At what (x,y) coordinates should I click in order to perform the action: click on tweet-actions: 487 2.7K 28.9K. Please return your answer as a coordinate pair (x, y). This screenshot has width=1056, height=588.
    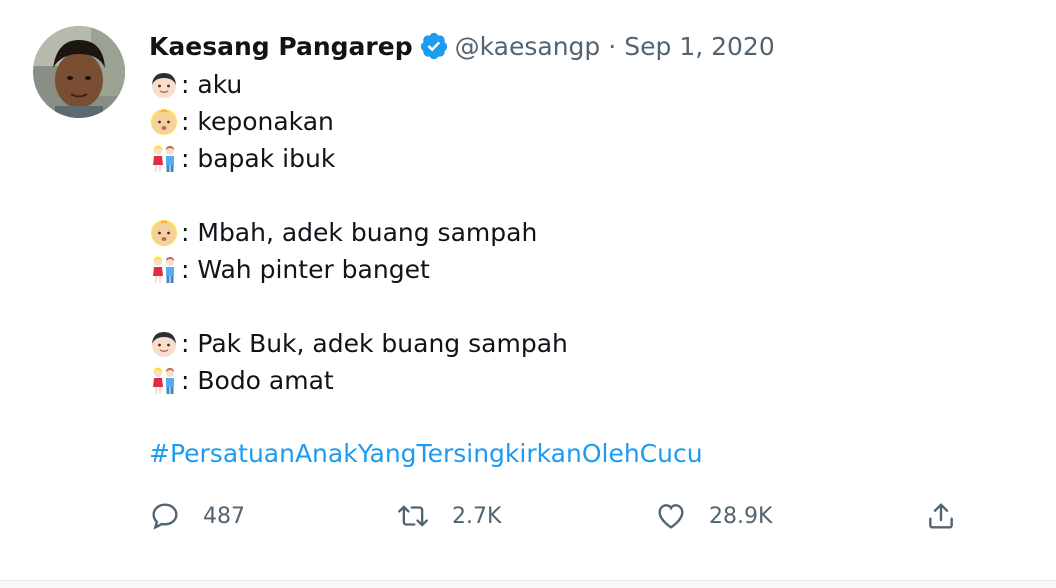
    Looking at the image, I should click on (559, 516).